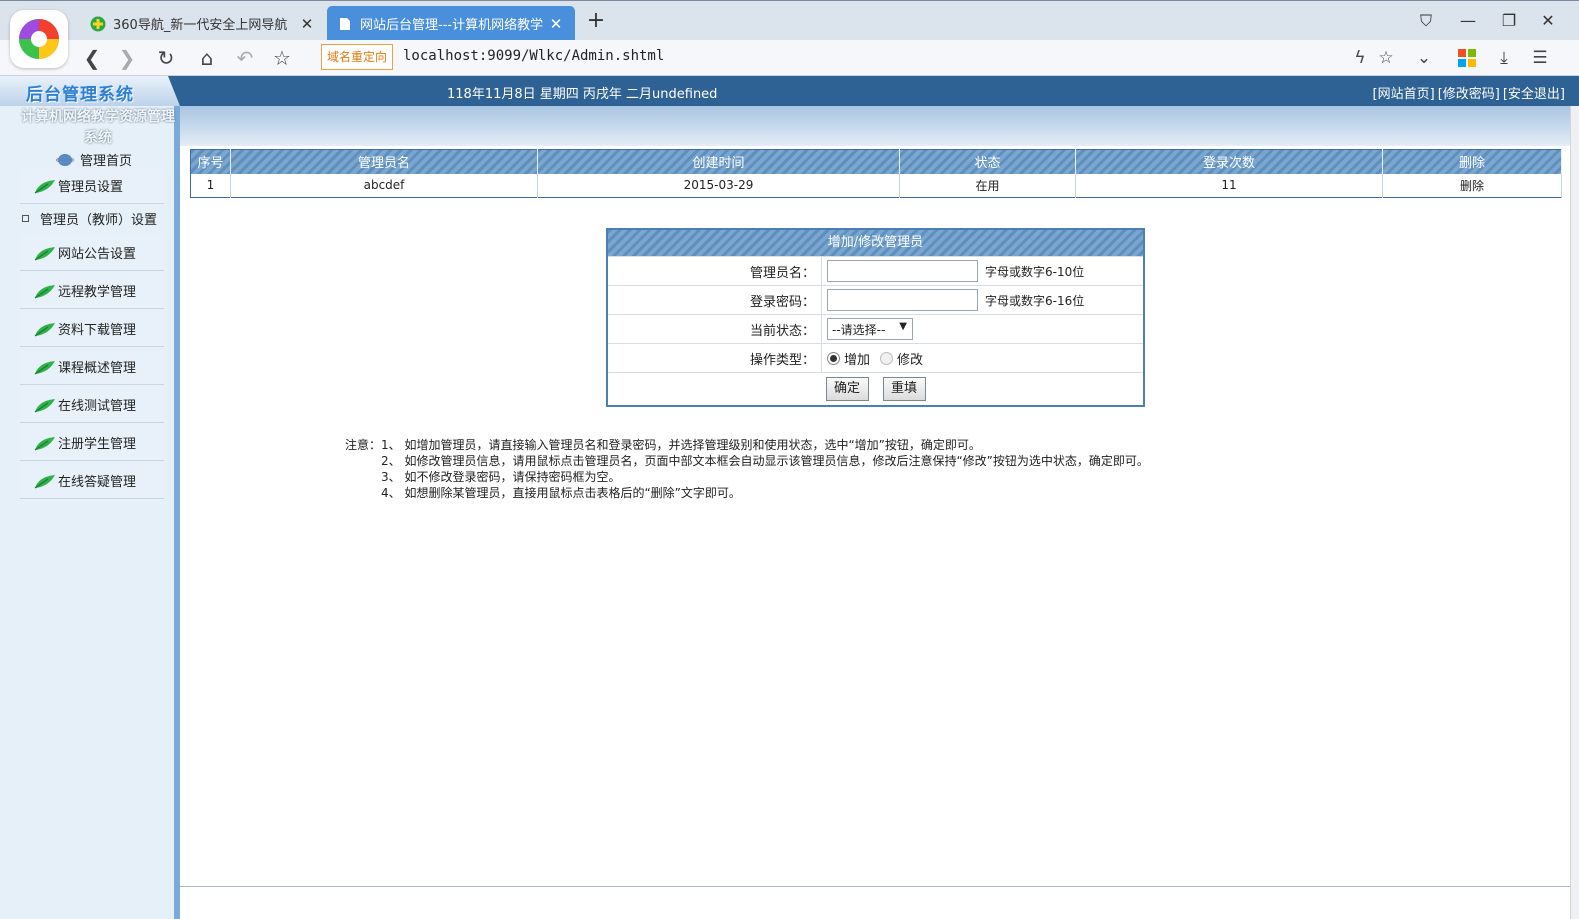  I want to click on column-header: 创建时间, so click(718, 161).